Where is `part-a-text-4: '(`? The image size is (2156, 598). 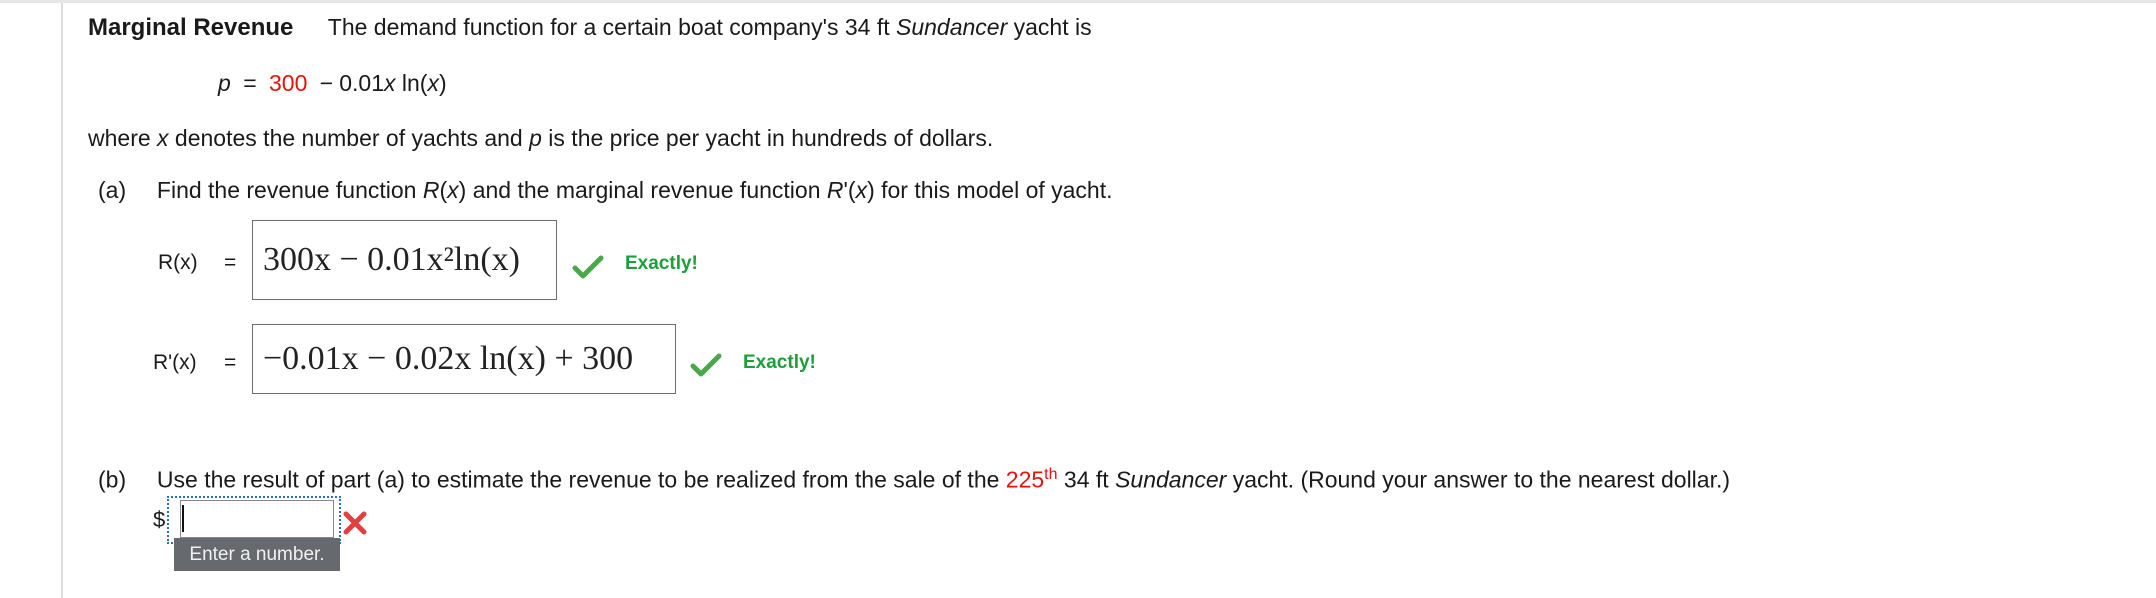
part-a-text-4: '( is located at coordinates (849, 190).